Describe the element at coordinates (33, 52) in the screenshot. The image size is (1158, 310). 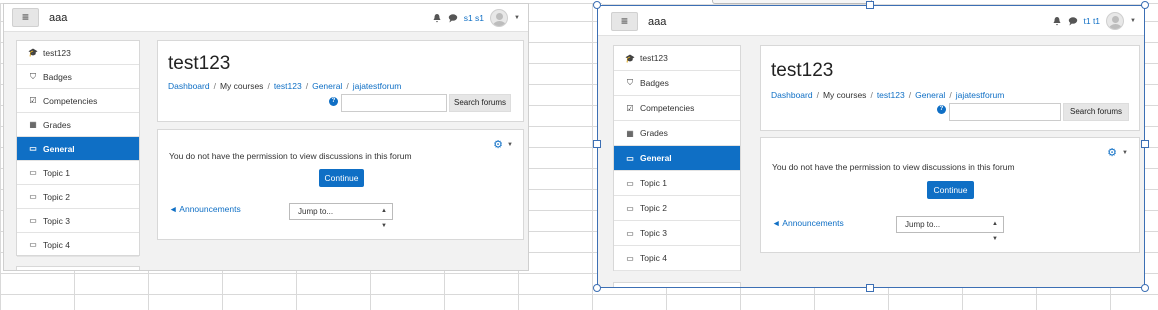
I see `graduation-cap-icon: 🎓` at that location.